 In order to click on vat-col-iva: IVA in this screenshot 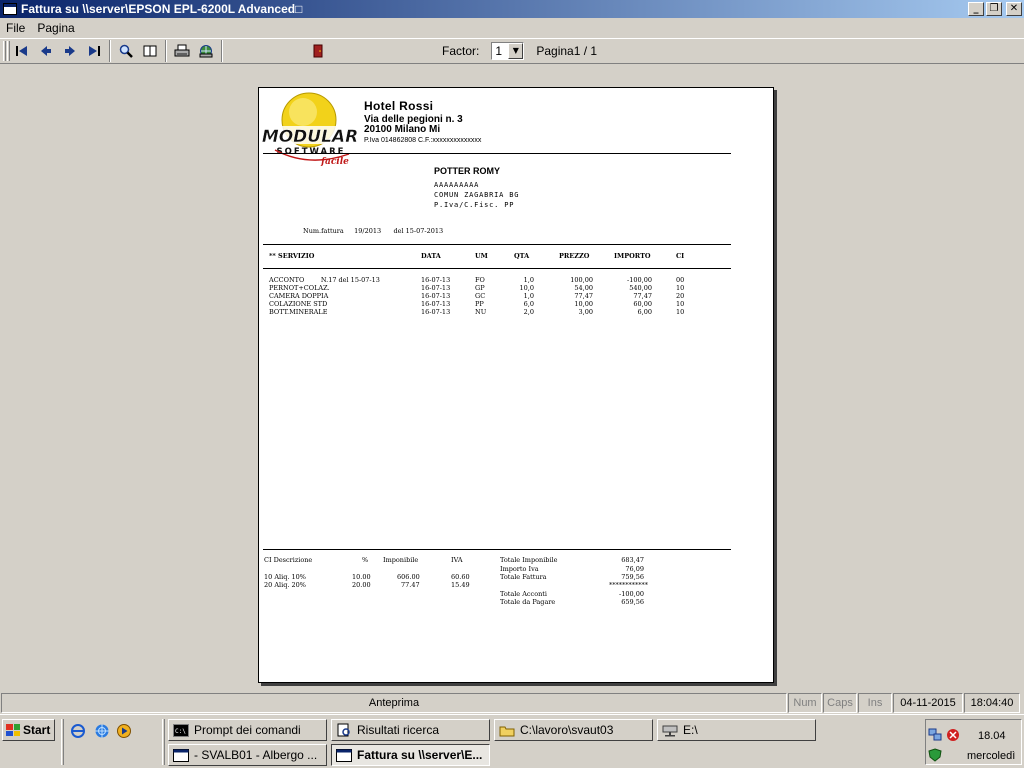, I will do `click(457, 560)`.